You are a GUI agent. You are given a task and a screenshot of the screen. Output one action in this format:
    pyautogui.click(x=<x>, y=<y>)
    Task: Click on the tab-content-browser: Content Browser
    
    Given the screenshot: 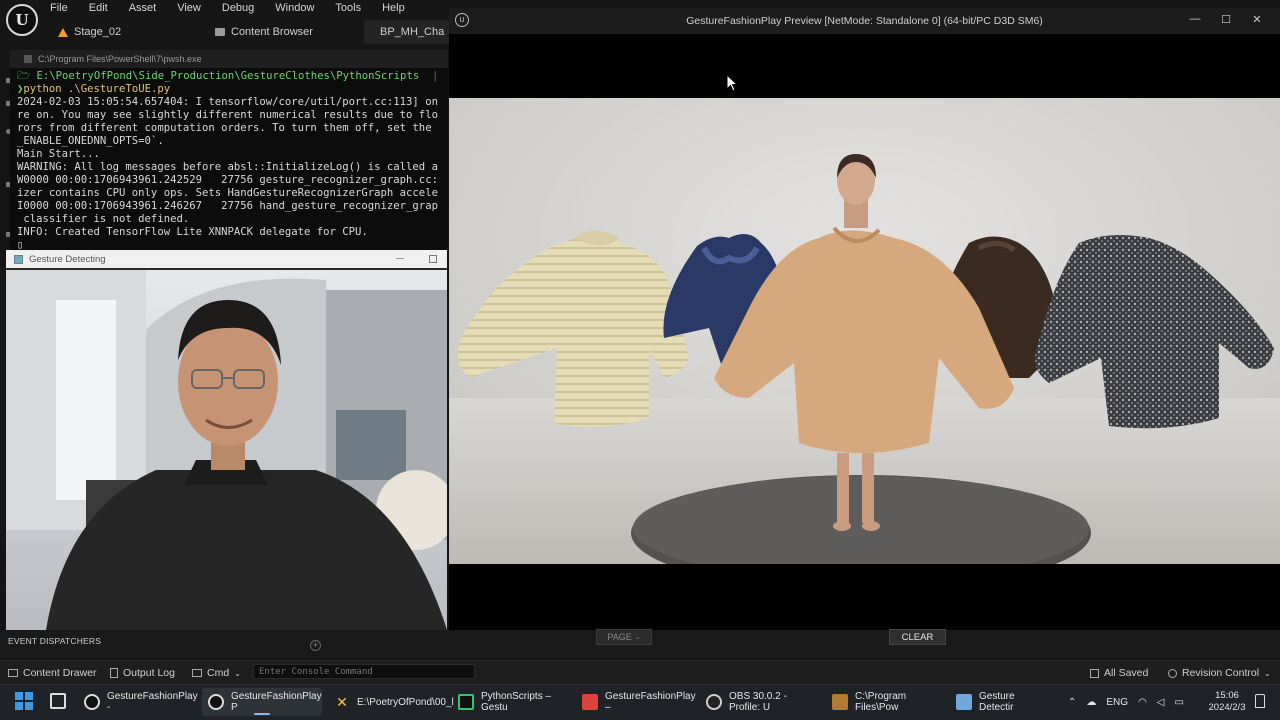 What is the action you would take?
    pyautogui.click(x=264, y=32)
    